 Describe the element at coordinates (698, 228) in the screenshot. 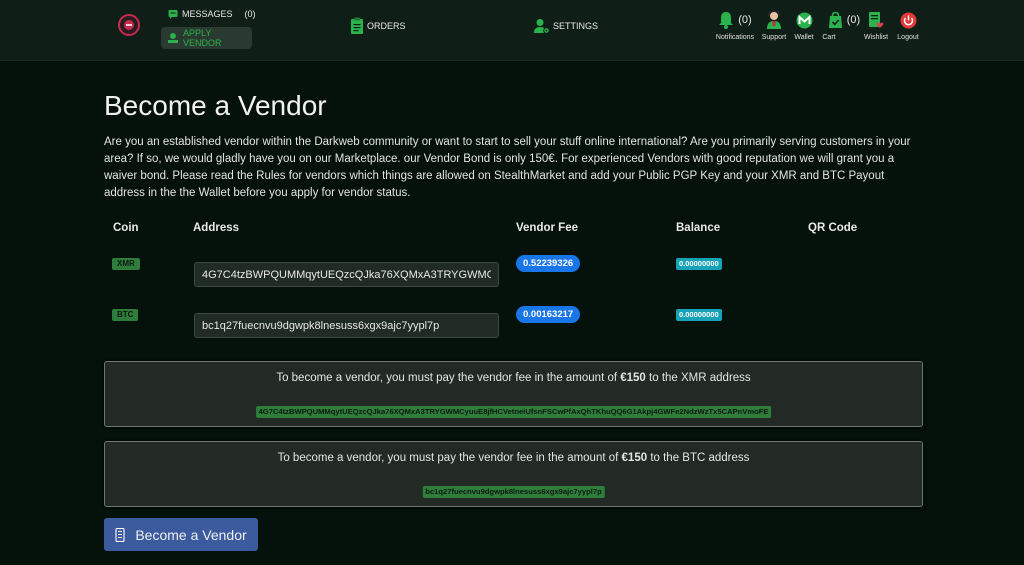

I see `col-header-balance: Balance` at that location.